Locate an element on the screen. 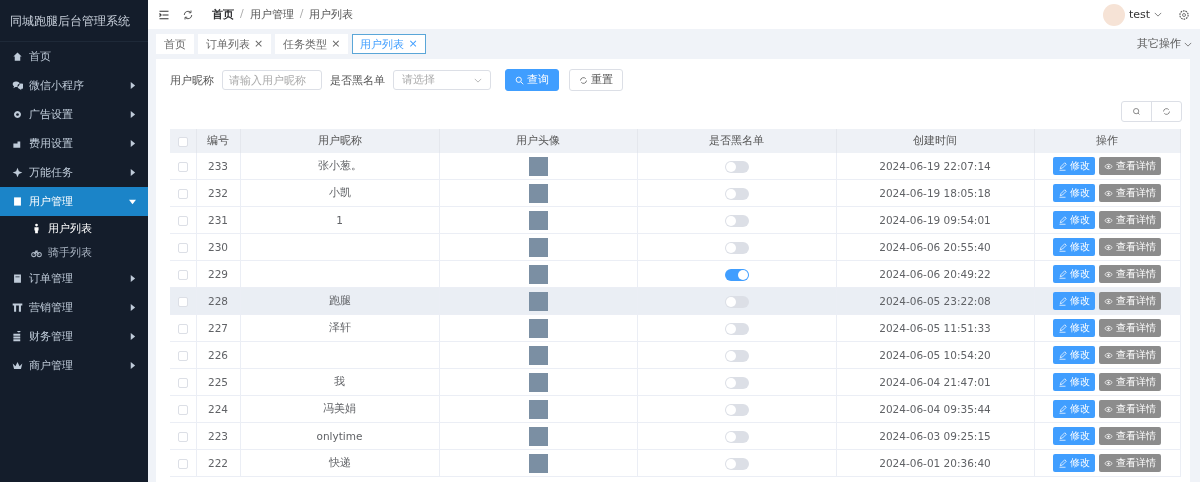 The width and height of the screenshot is (1200, 482). table-cell: 我 is located at coordinates (339, 382).